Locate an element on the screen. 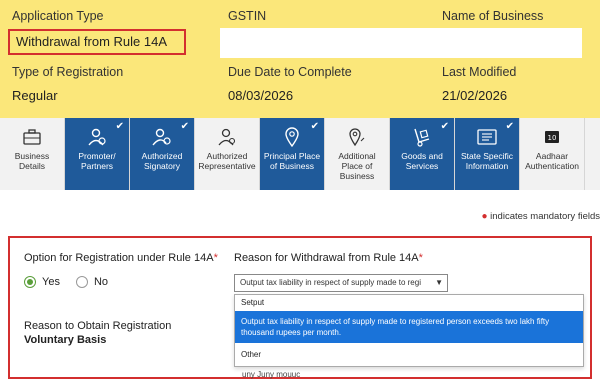 The height and width of the screenshot is (386, 600). mandatory-note: ● indicates mandatory fields is located at coordinates (540, 216).